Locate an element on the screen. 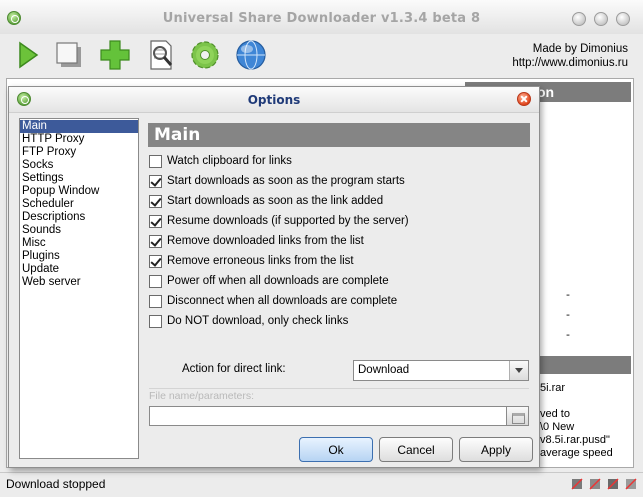  status-text: Download stopped is located at coordinates (56, 484).